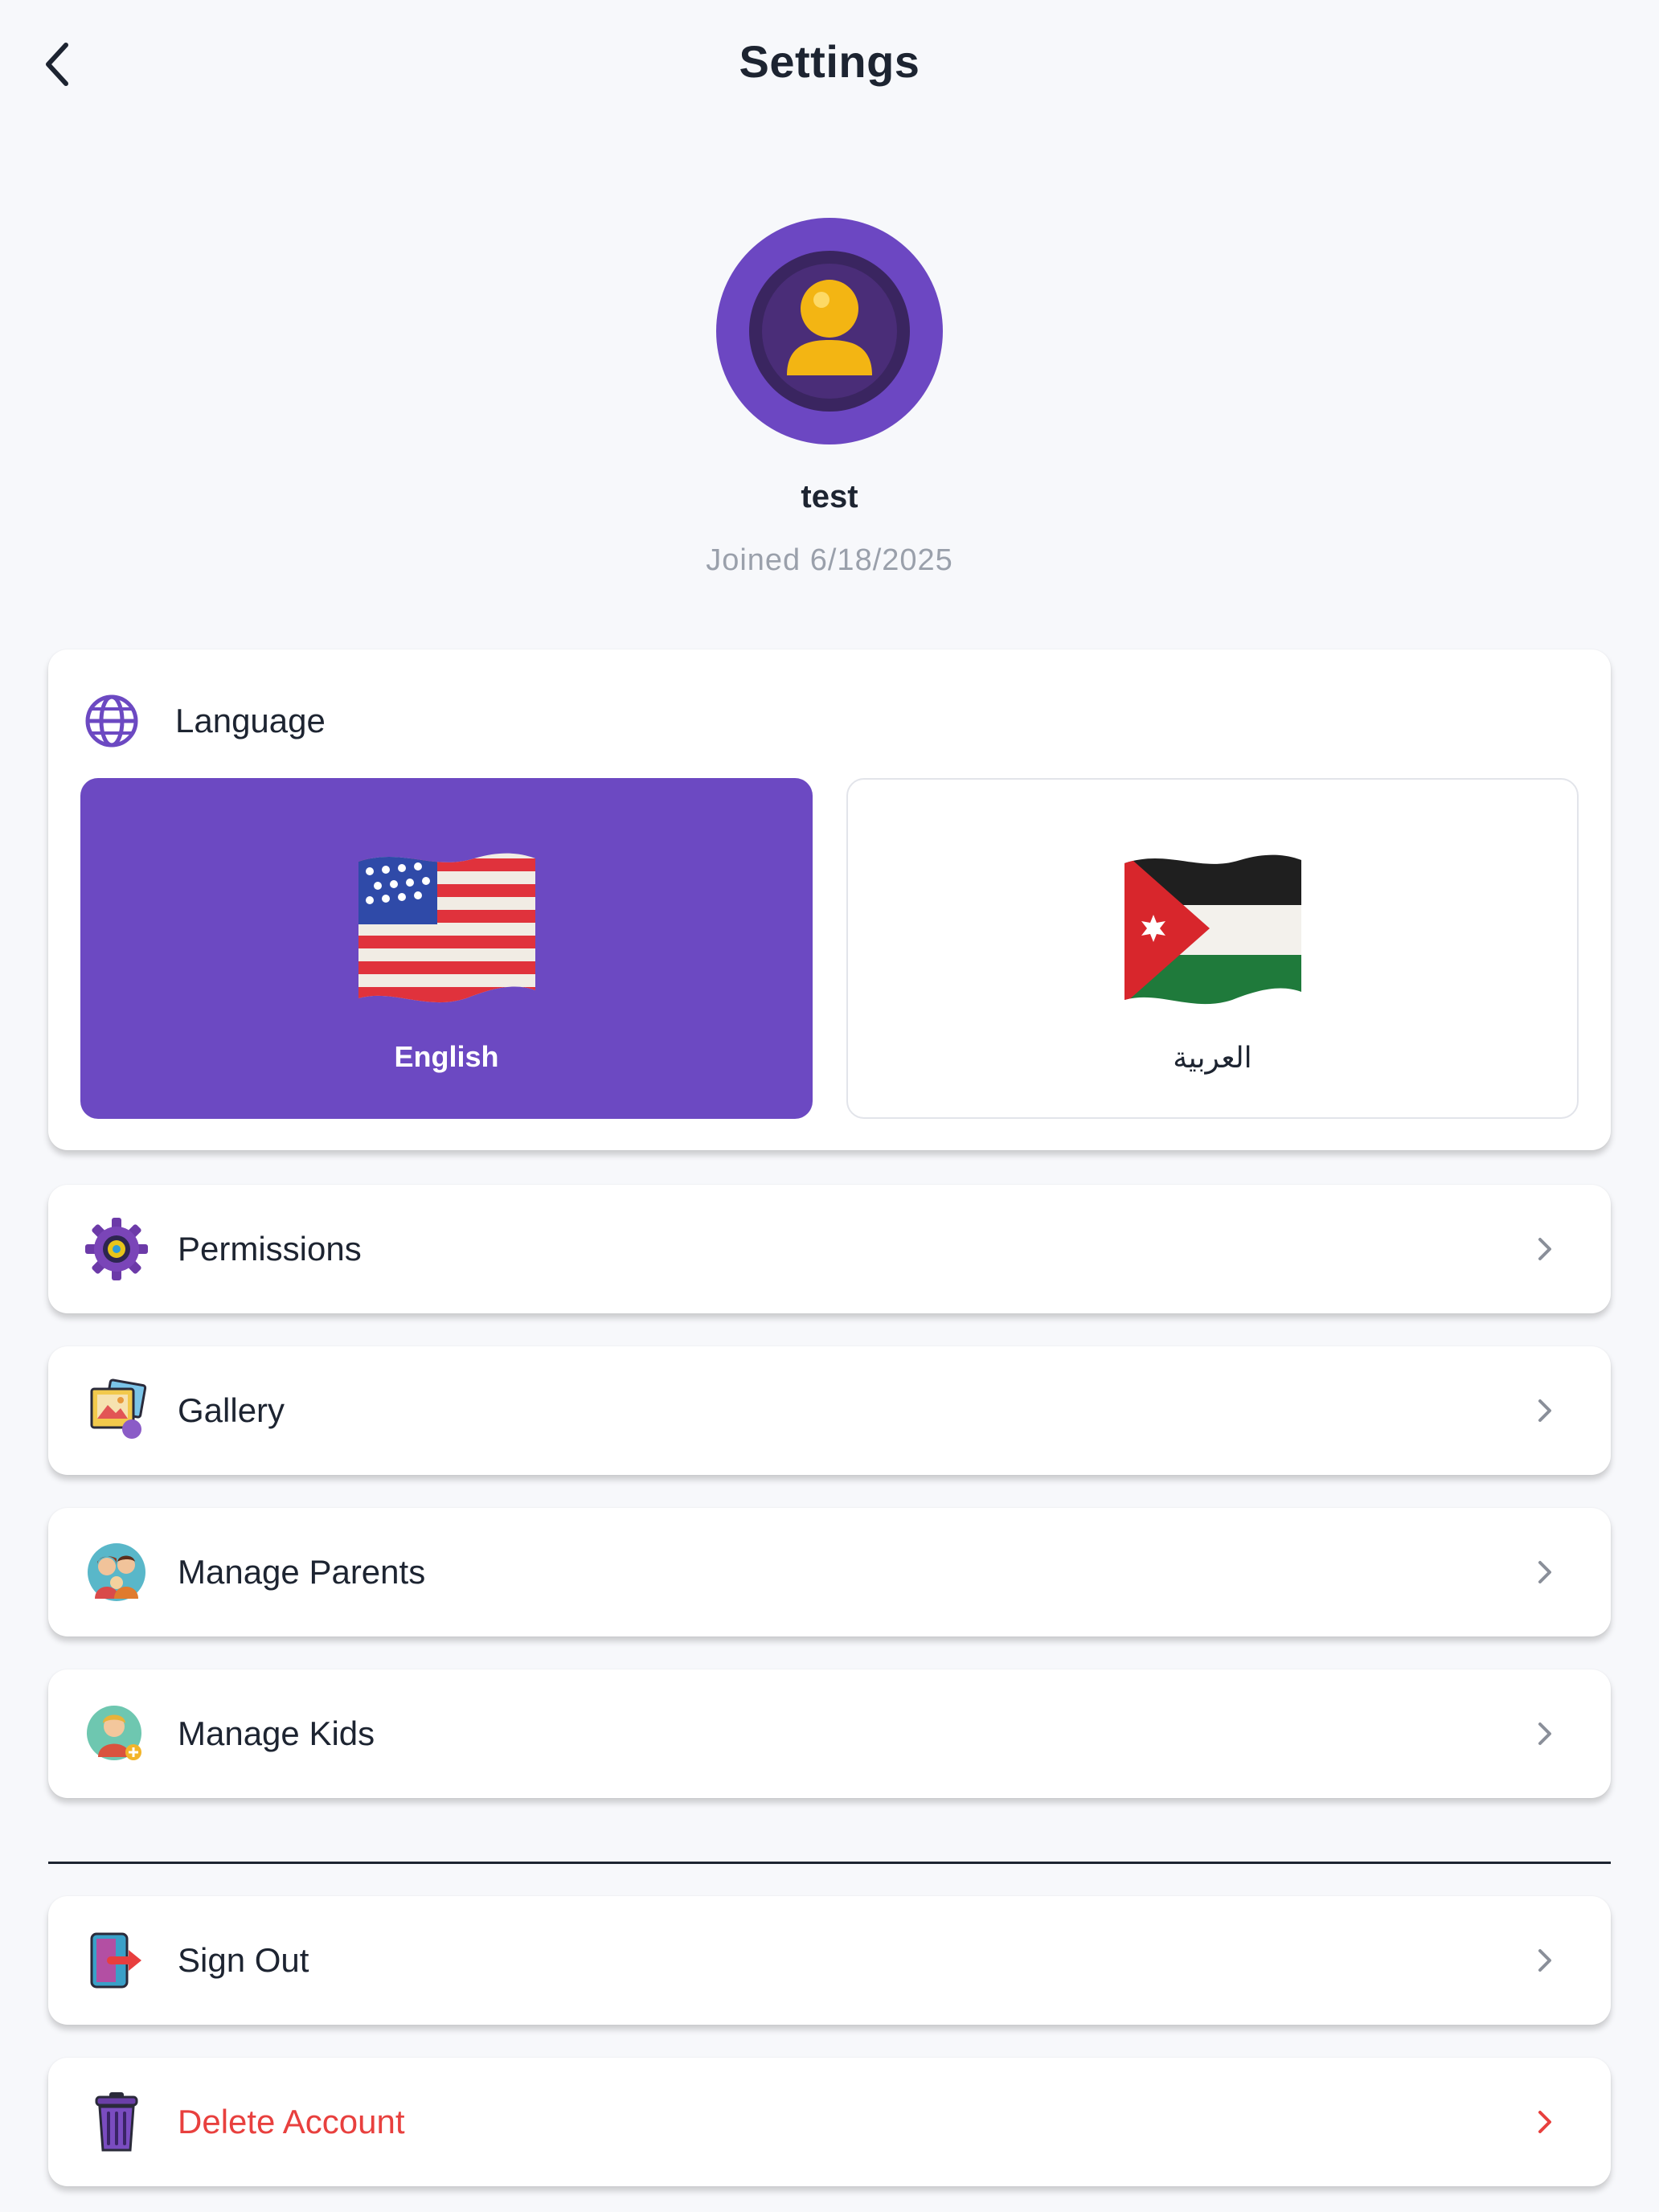 The image size is (1659, 2212). Describe the element at coordinates (829, 2122) in the screenshot. I see `delete-account-row: Delete Account` at that location.